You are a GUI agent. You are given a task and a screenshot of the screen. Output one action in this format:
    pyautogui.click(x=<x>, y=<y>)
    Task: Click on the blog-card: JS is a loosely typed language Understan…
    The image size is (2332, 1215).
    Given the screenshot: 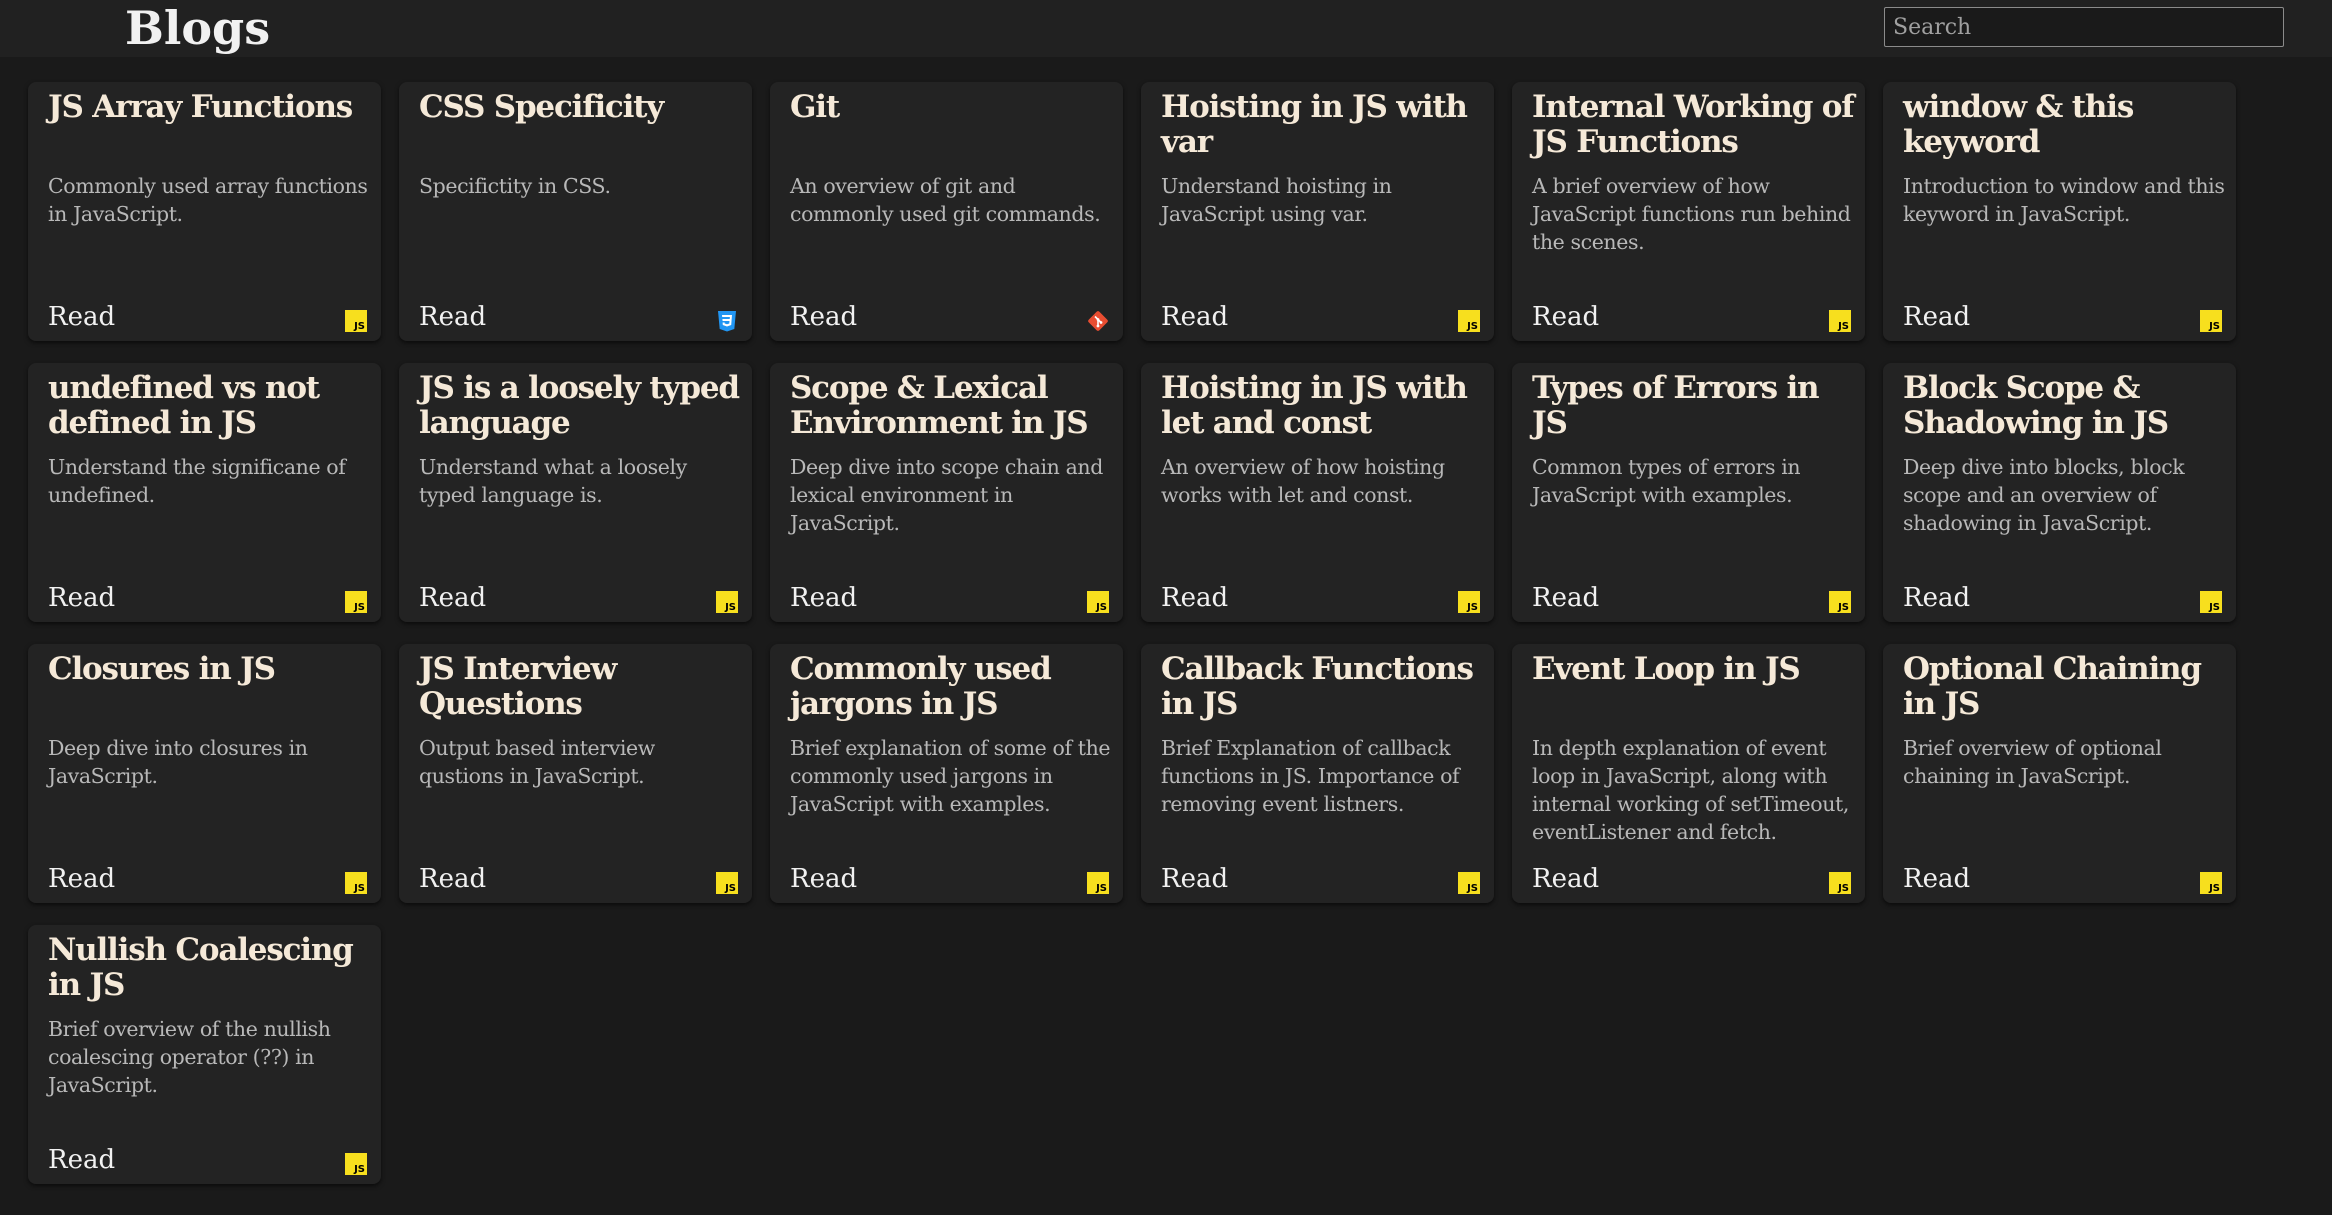 What is the action you would take?
    pyautogui.click(x=575, y=492)
    